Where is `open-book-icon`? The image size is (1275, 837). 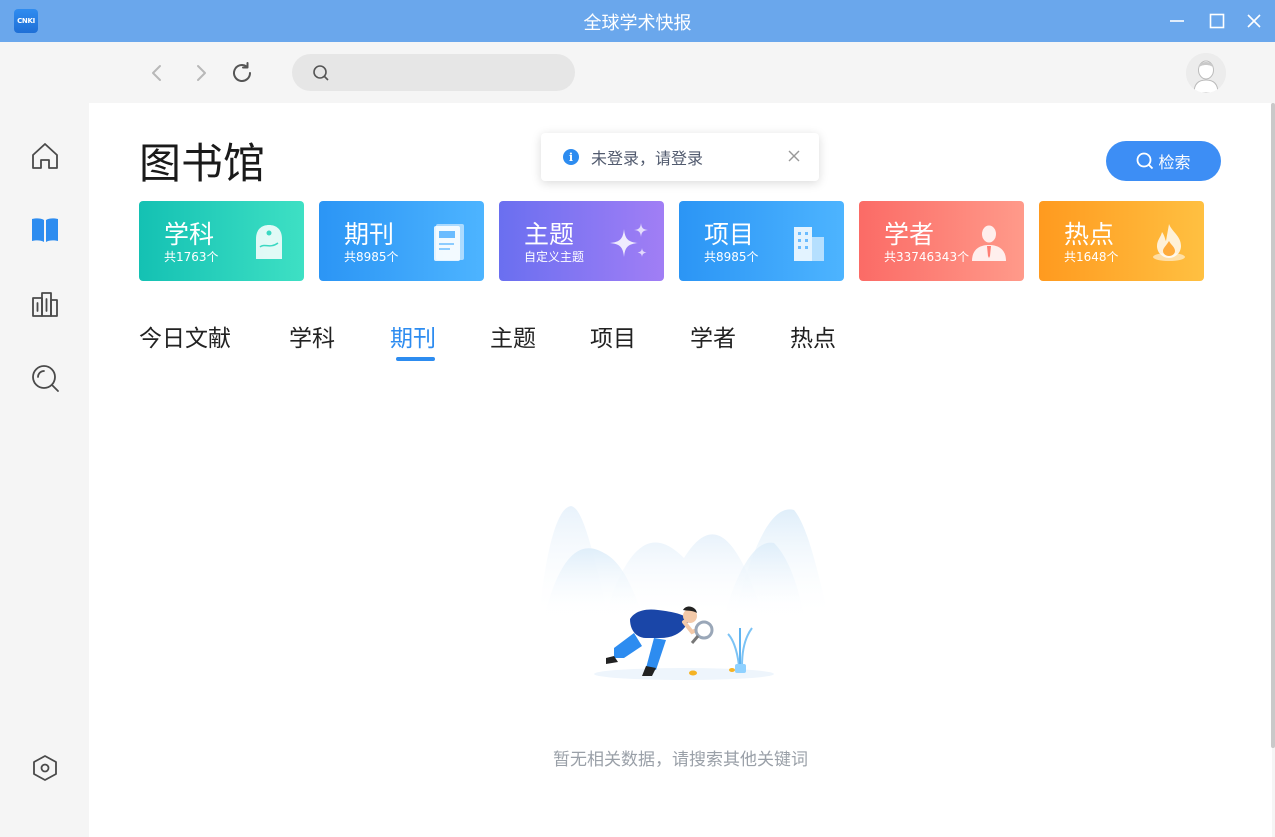
open-book-icon is located at coordinates (45, 230).